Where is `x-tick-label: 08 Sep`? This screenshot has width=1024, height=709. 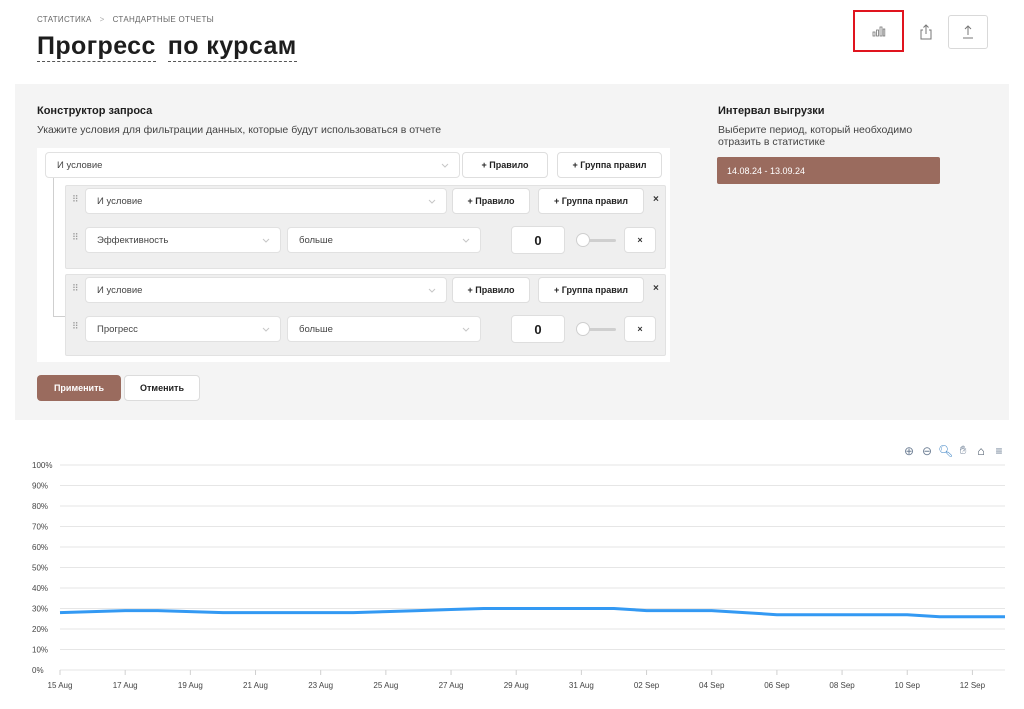 x-tick-label: 08 Sep is located at coordinates (842, 685).